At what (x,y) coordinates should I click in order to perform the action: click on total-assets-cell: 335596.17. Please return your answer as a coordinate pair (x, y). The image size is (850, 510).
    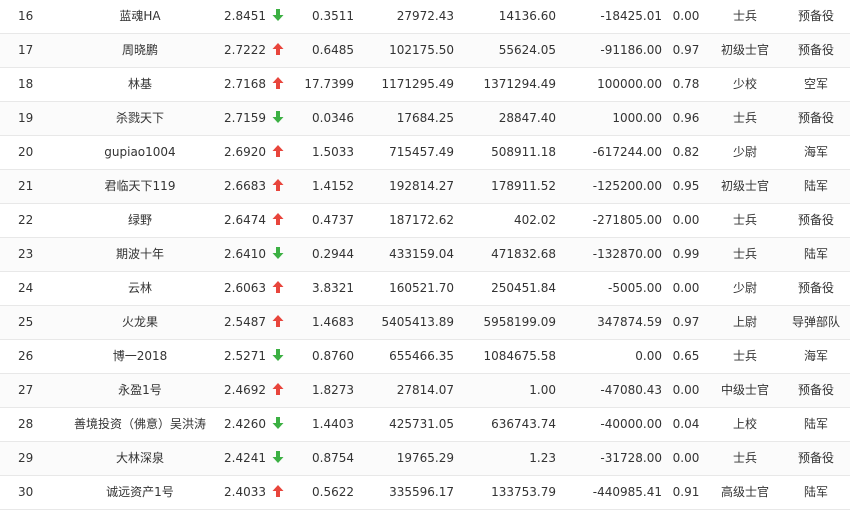
    Looking at the image, I should click on (421, 492).